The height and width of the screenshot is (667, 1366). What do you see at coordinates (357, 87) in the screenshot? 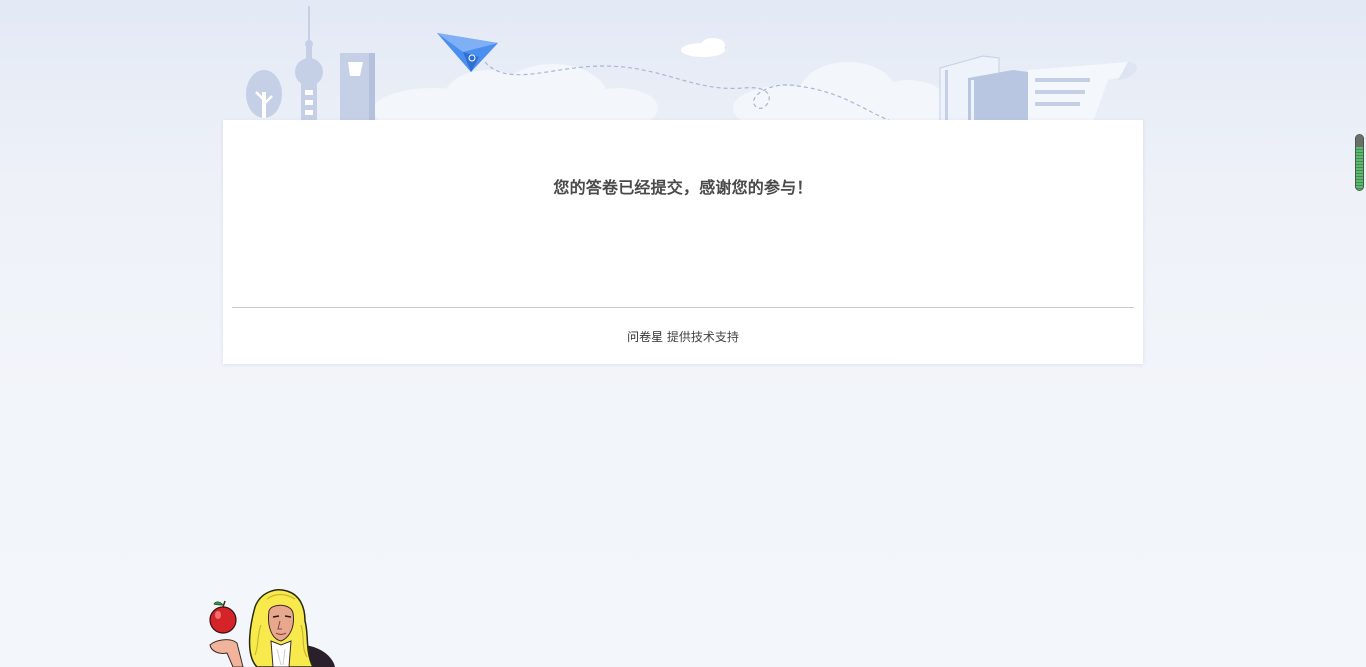
I see `skyscraper-icon` at bounding box center [357, 87].